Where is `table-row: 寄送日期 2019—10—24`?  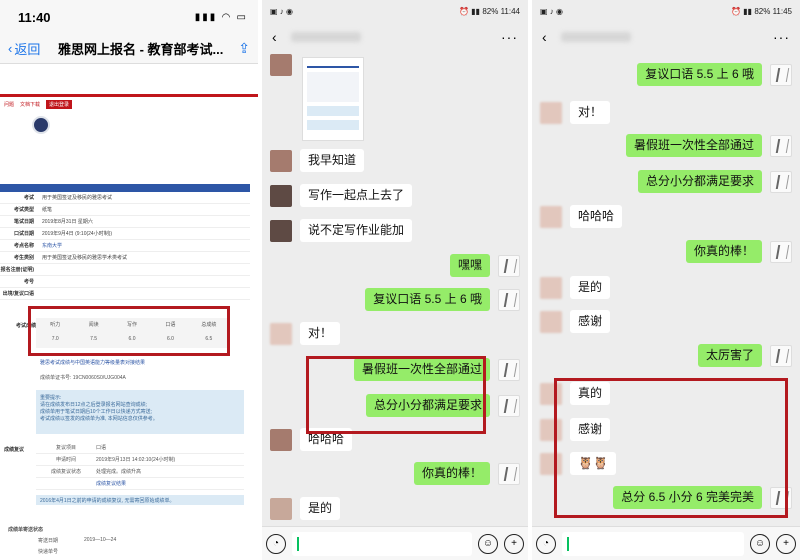
table-row: 寄送日期 2019—10—24 is located at coordinates (77, 540).